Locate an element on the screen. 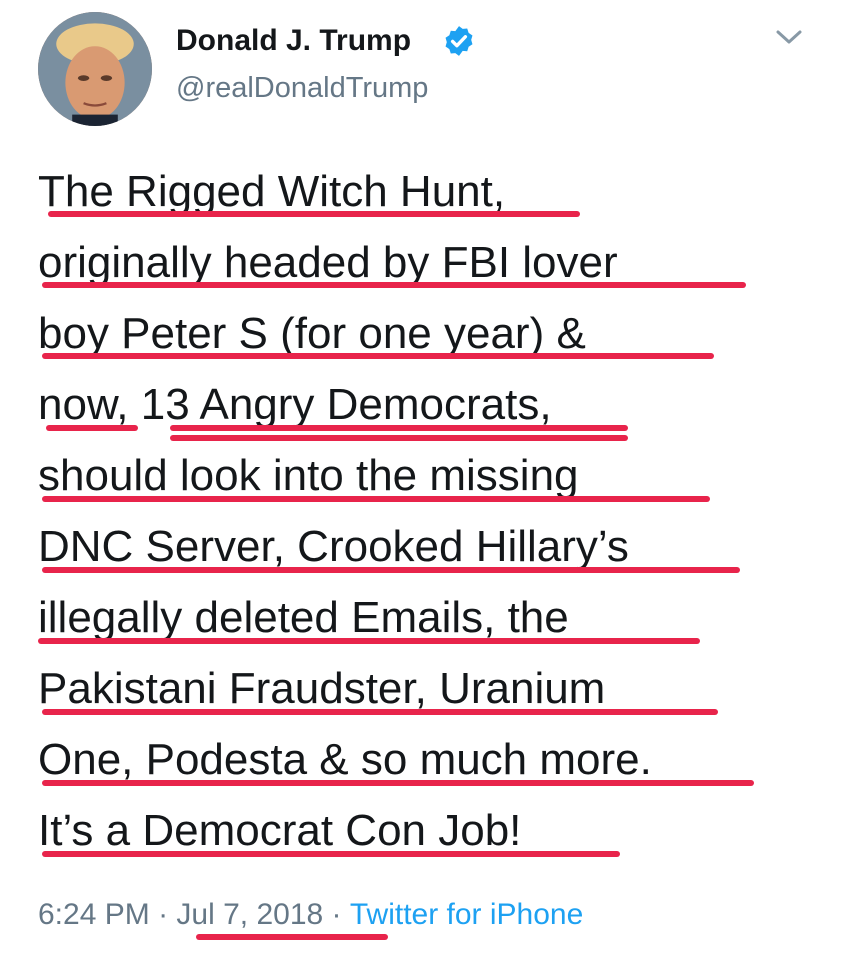  tweet-source-link: Twitter for iPhone is located at coordinates (466, 915).